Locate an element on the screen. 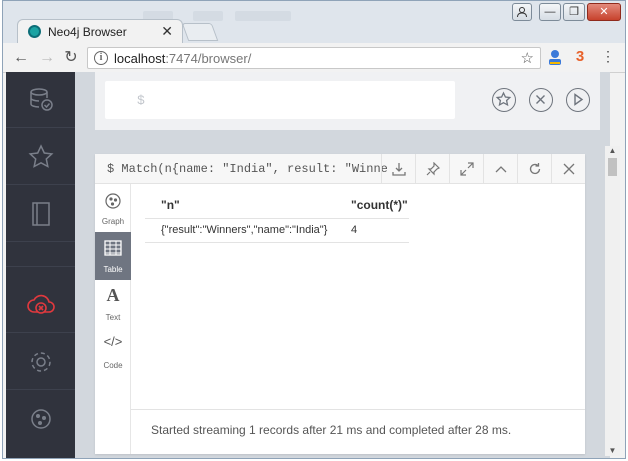  header-divider is located at coordinates (277, 218).